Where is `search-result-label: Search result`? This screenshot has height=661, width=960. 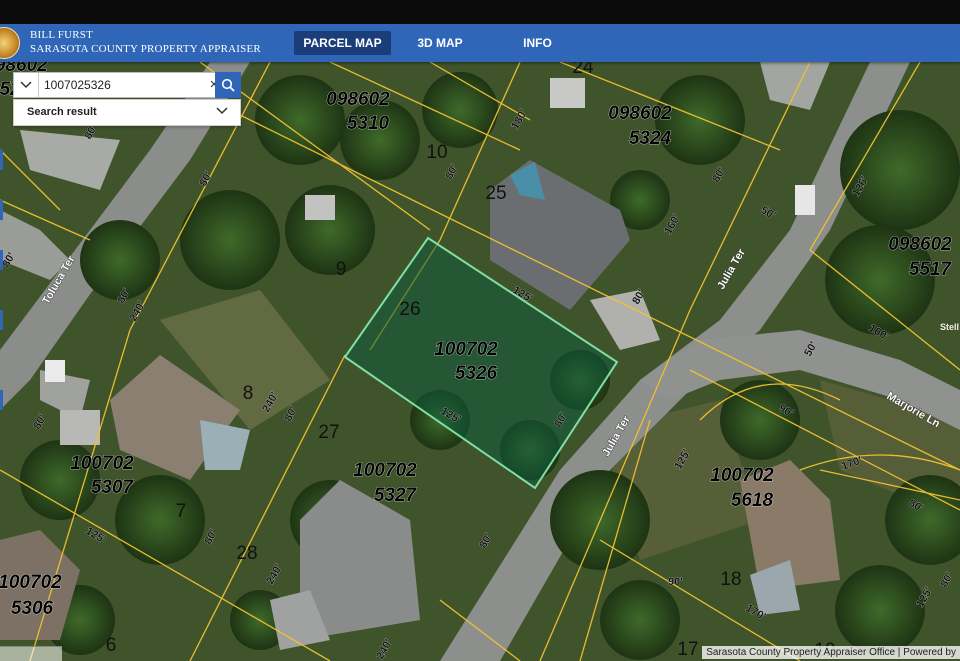 search-result-label: Search result is located at coordinates (62, 112).